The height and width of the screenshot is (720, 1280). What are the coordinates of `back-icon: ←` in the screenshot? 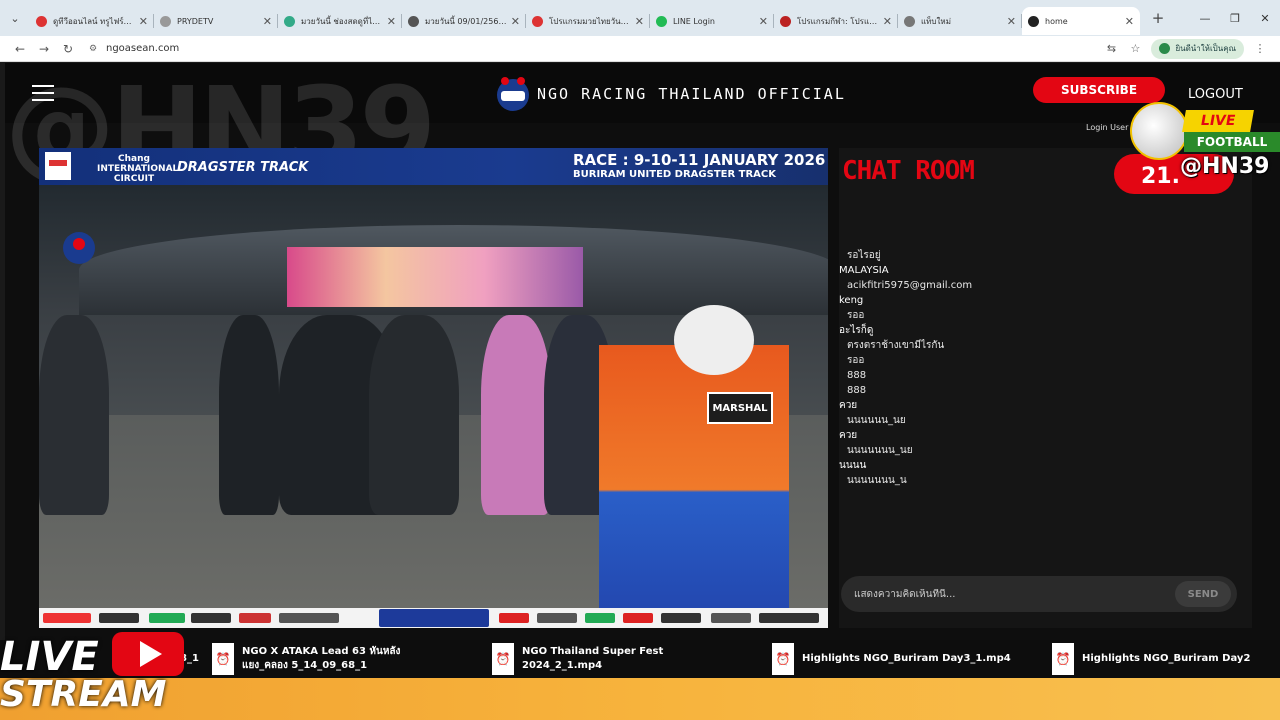 It's located at (20, 49).